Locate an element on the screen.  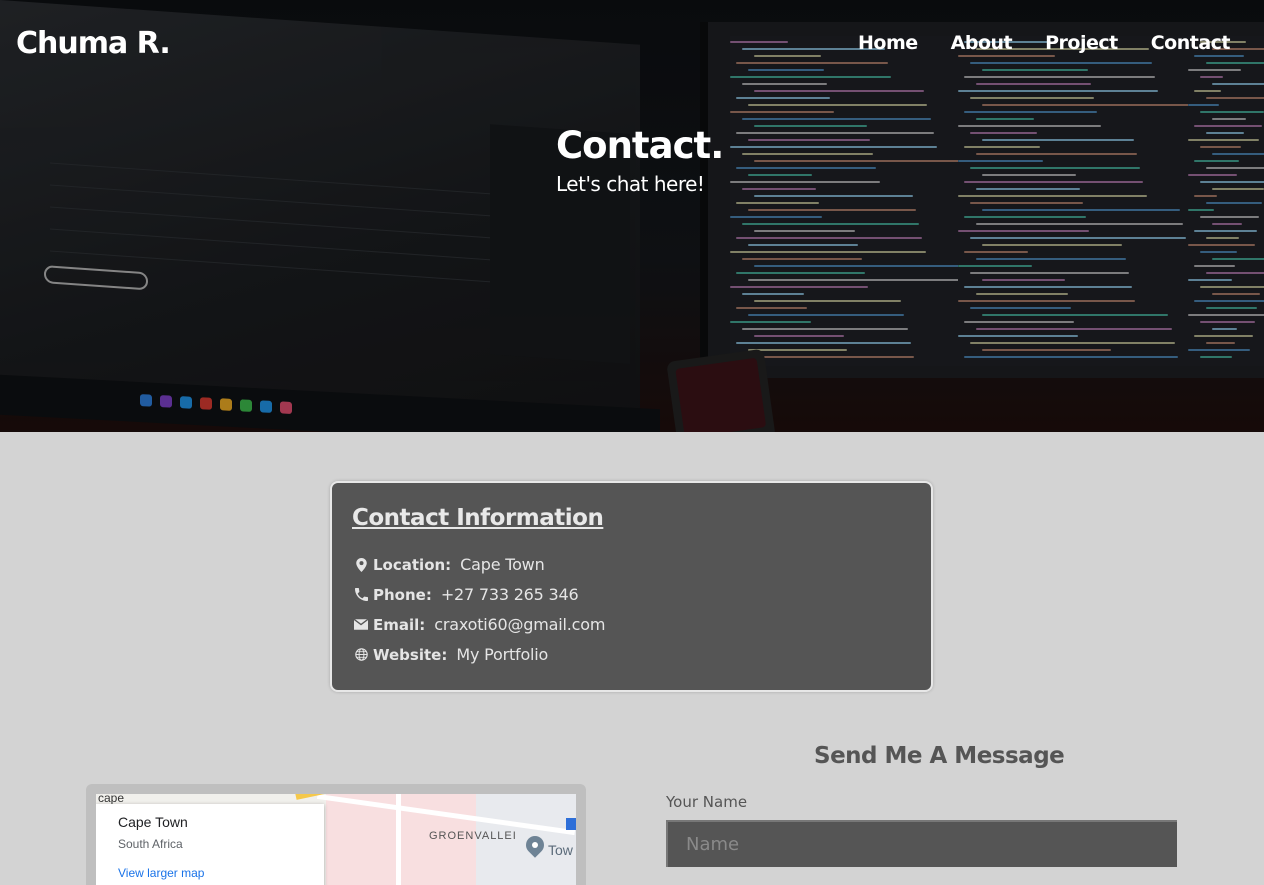
nav-contact-link: Contact is located at coordinates (1191, 43).